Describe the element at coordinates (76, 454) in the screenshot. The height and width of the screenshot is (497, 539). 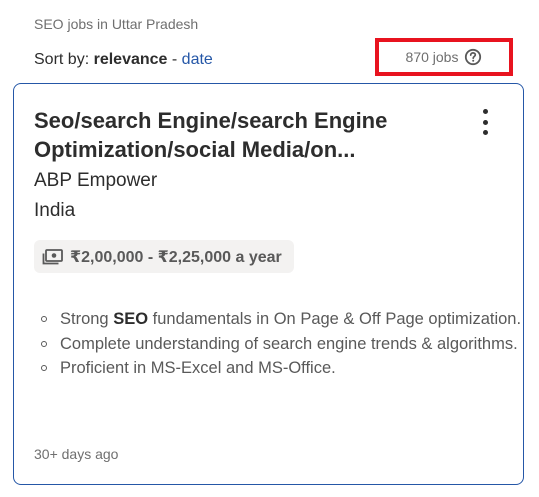
I see `posted-date: 30+ days ago` at that location.